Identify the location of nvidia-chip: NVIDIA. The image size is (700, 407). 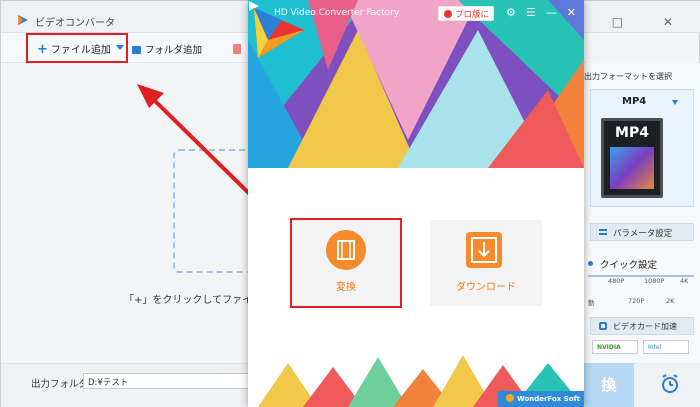
(615, 347).